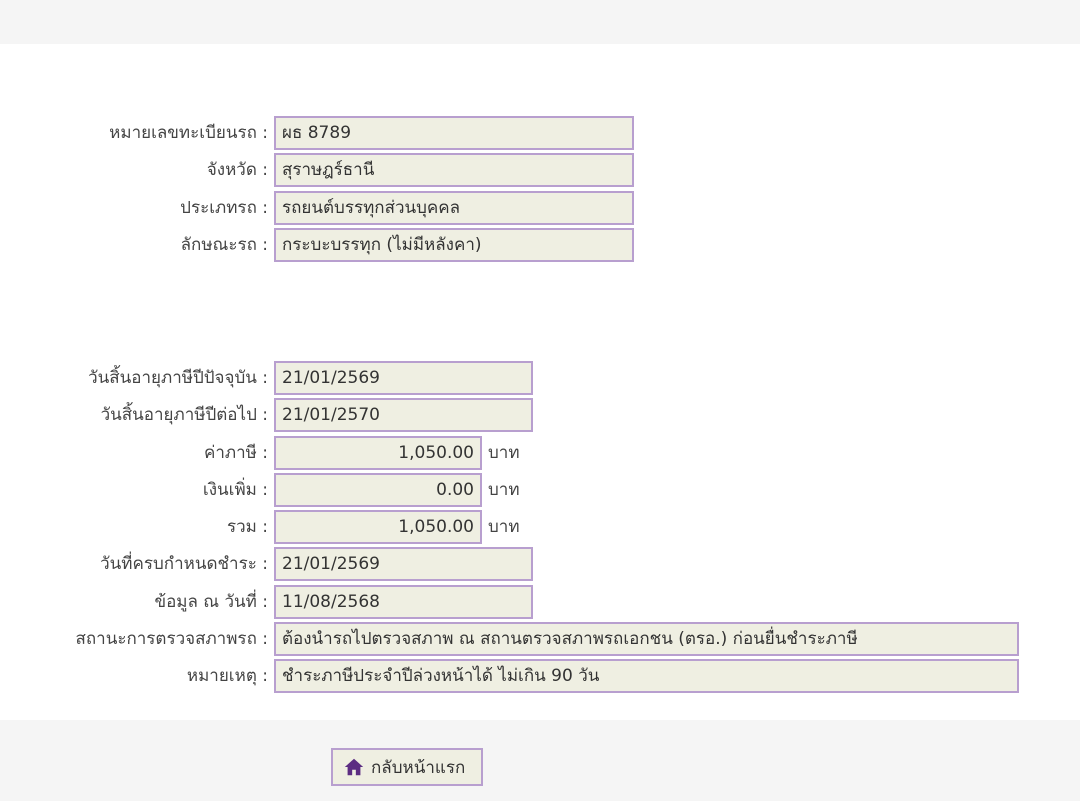 The width and height of the screenshot is (1080, 801). Describe the element at coordinates (403, 415) in the screenshot. I see `next-expiry-field: 21/01/2570` at that location.